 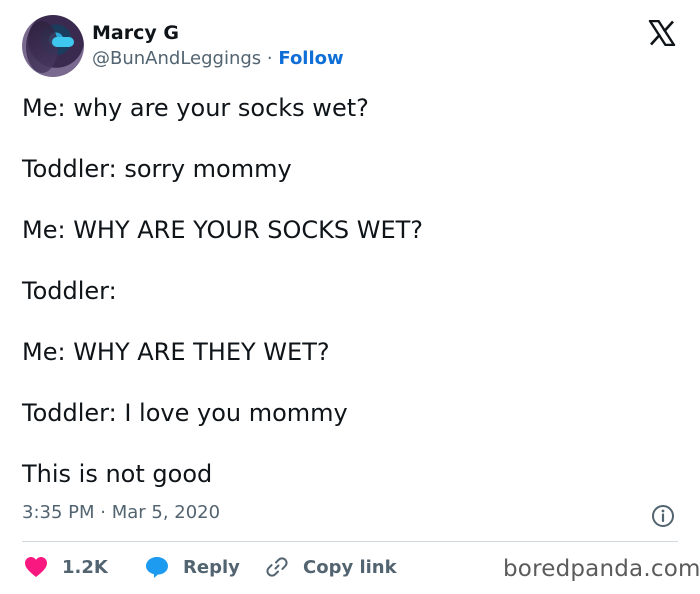 What do you see at coordinates (601, 569) in the screenshot?
I see `watermark: boredpanda.com` at bounding box center [601, 569].